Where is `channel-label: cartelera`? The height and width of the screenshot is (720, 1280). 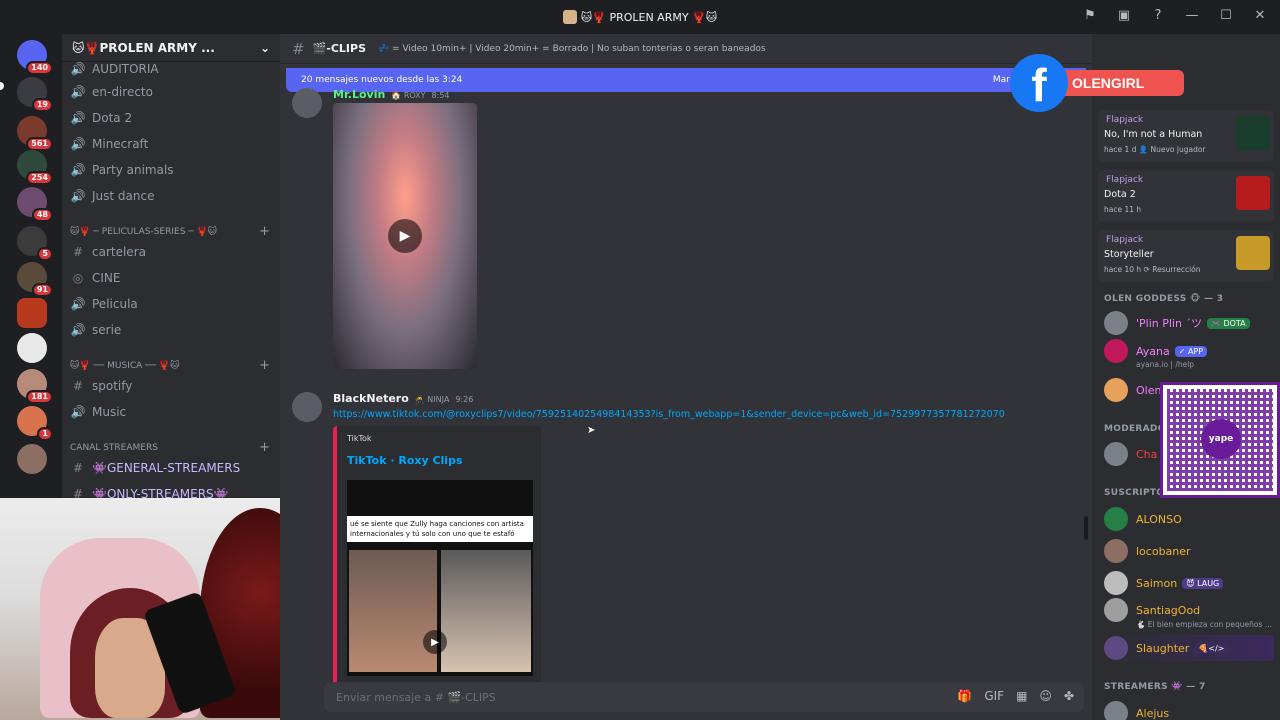 channel-label: cartelera is located at coordinates (119, 252).